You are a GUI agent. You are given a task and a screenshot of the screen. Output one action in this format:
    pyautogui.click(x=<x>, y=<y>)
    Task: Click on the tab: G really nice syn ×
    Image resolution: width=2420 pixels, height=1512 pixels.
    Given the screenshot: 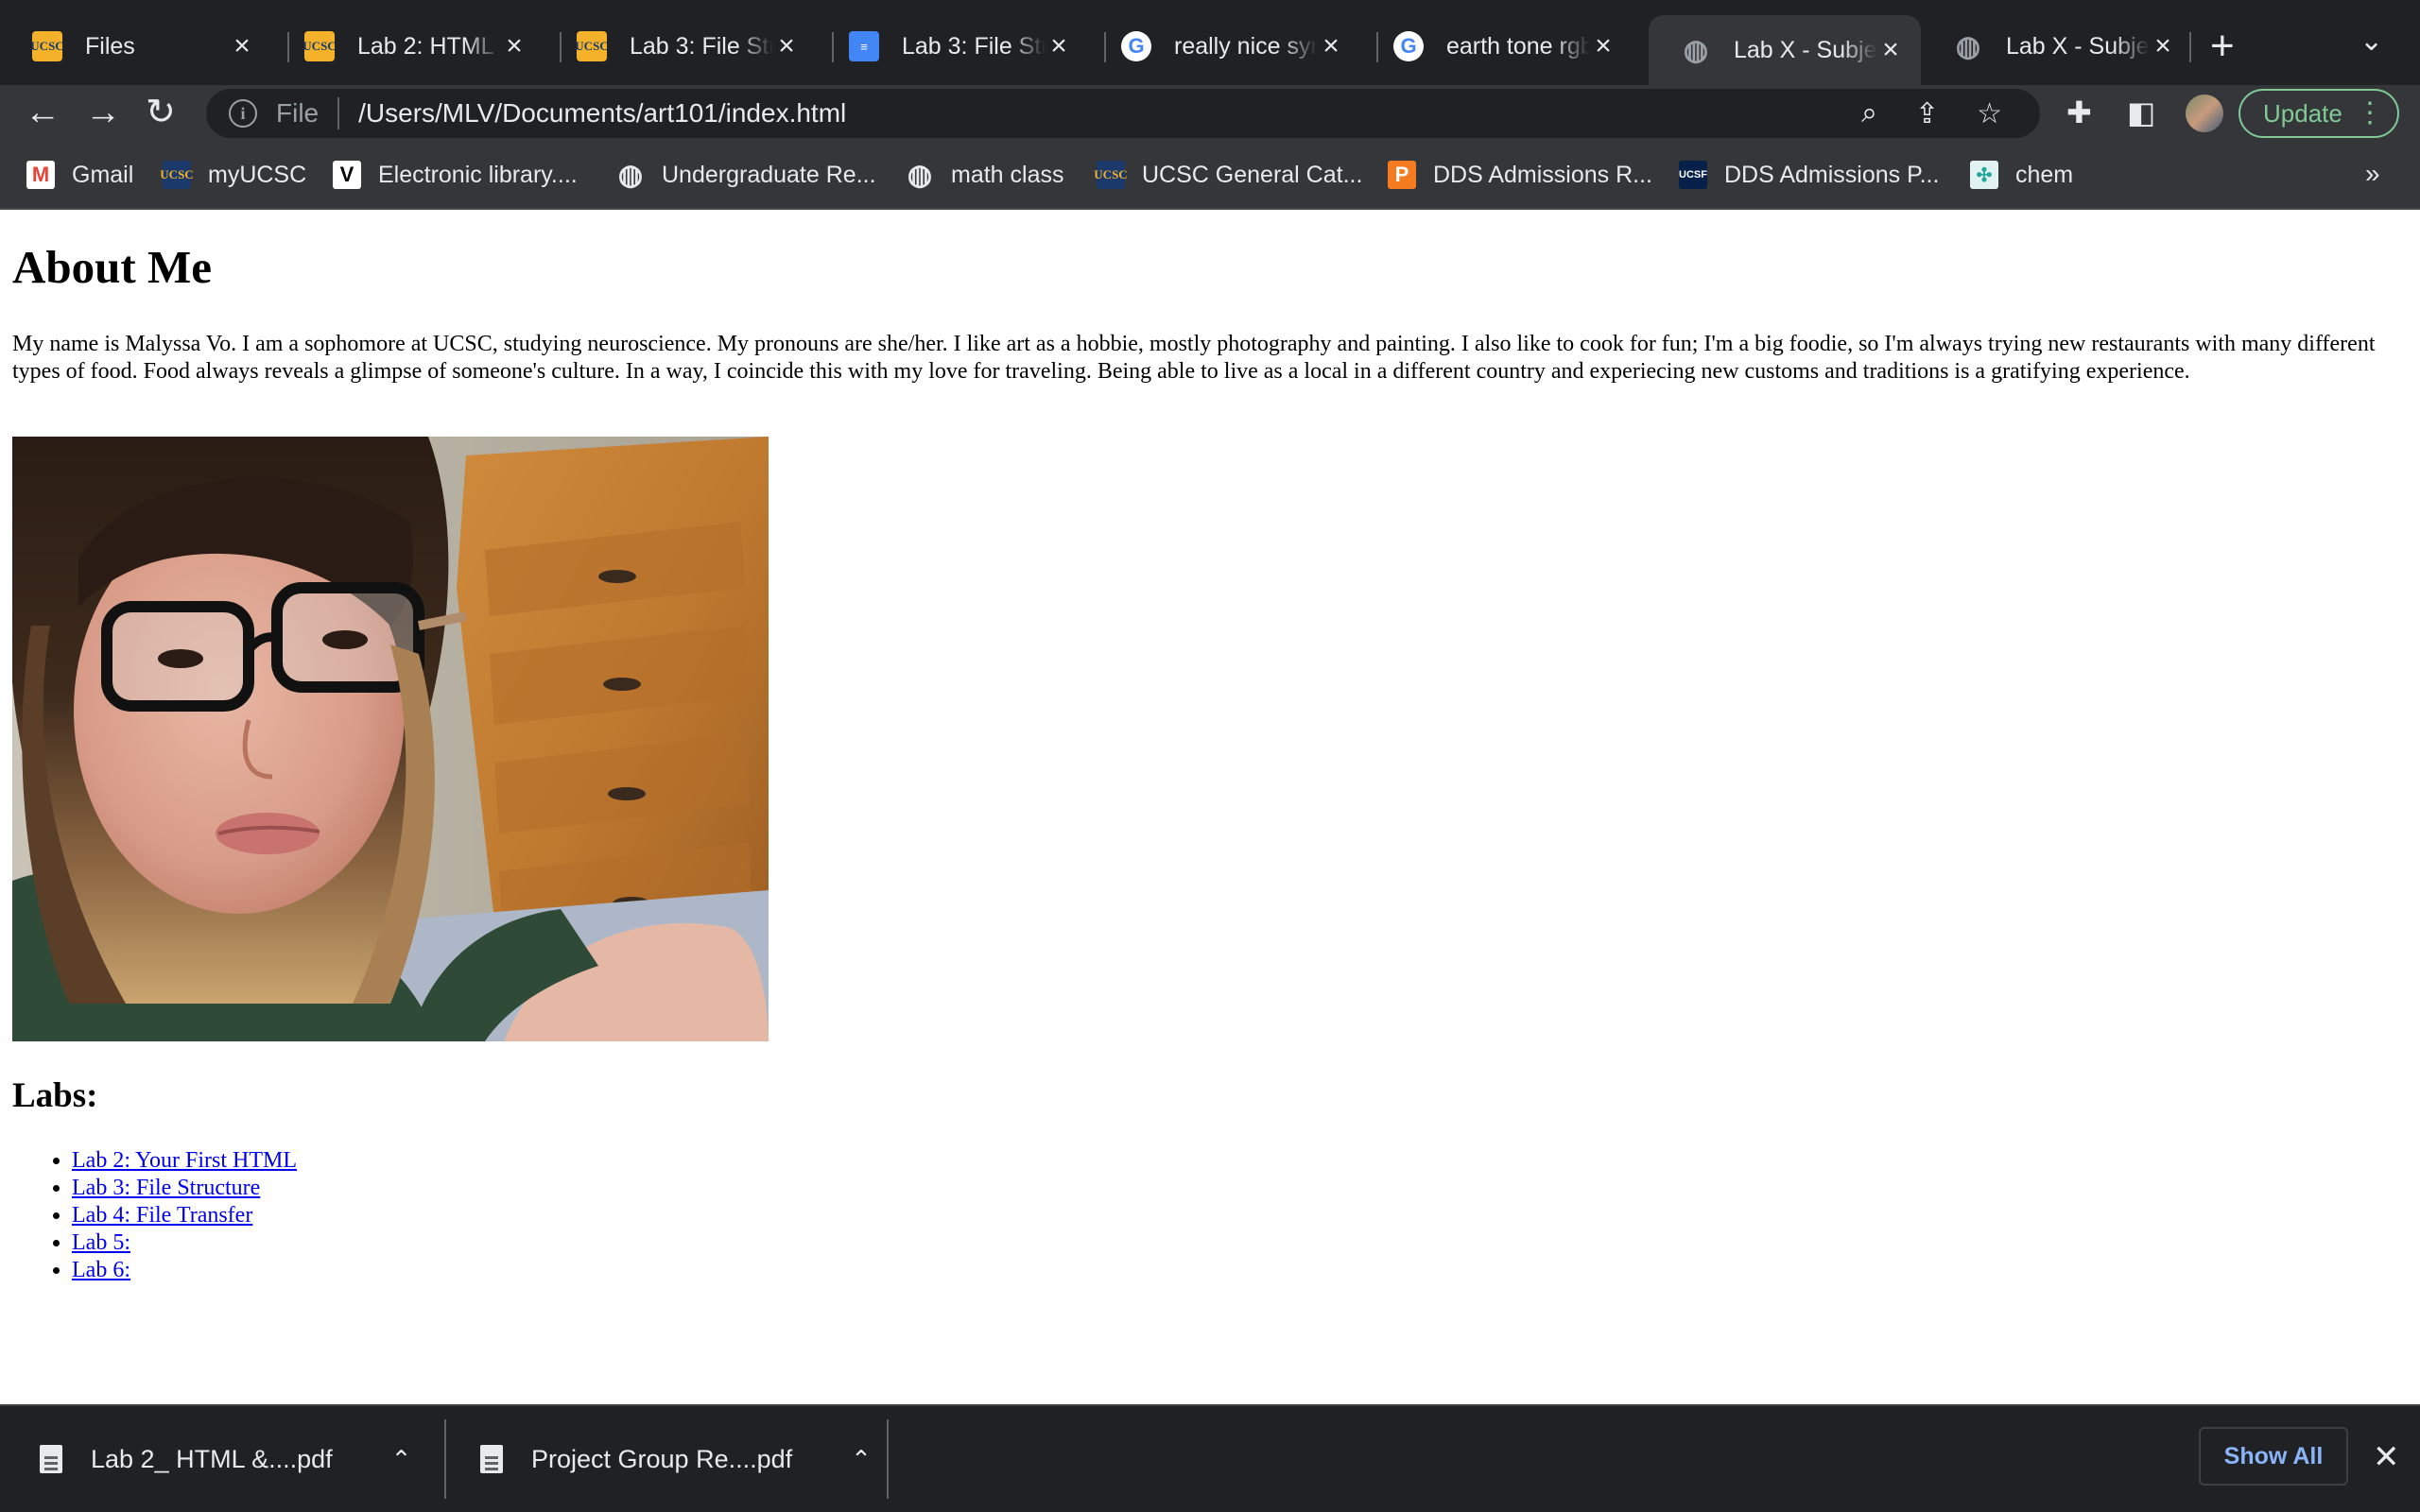 What is the action you would take?
    pyautogui.click(x=1225, y=46)
    